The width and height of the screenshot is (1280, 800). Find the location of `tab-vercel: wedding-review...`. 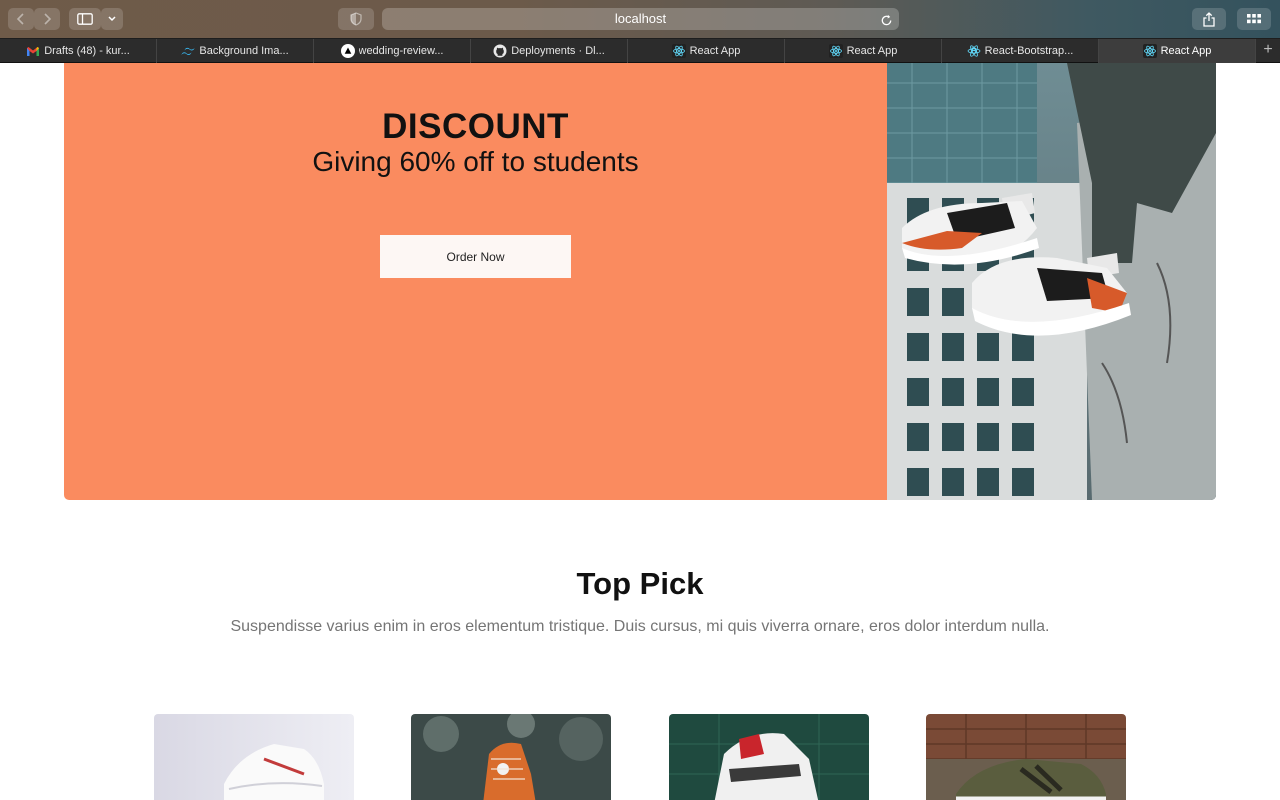

tab-vercel: wedding-review... is located at coordinates (392, 51).